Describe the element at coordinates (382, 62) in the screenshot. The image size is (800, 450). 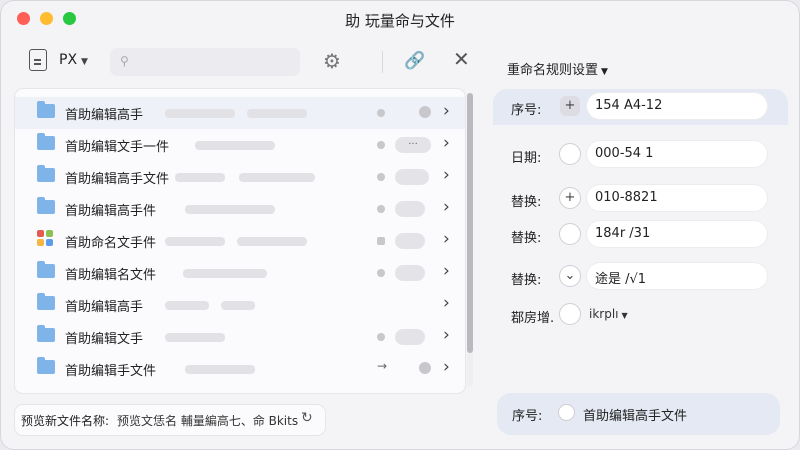
I see `toolbar-divider` at that location.